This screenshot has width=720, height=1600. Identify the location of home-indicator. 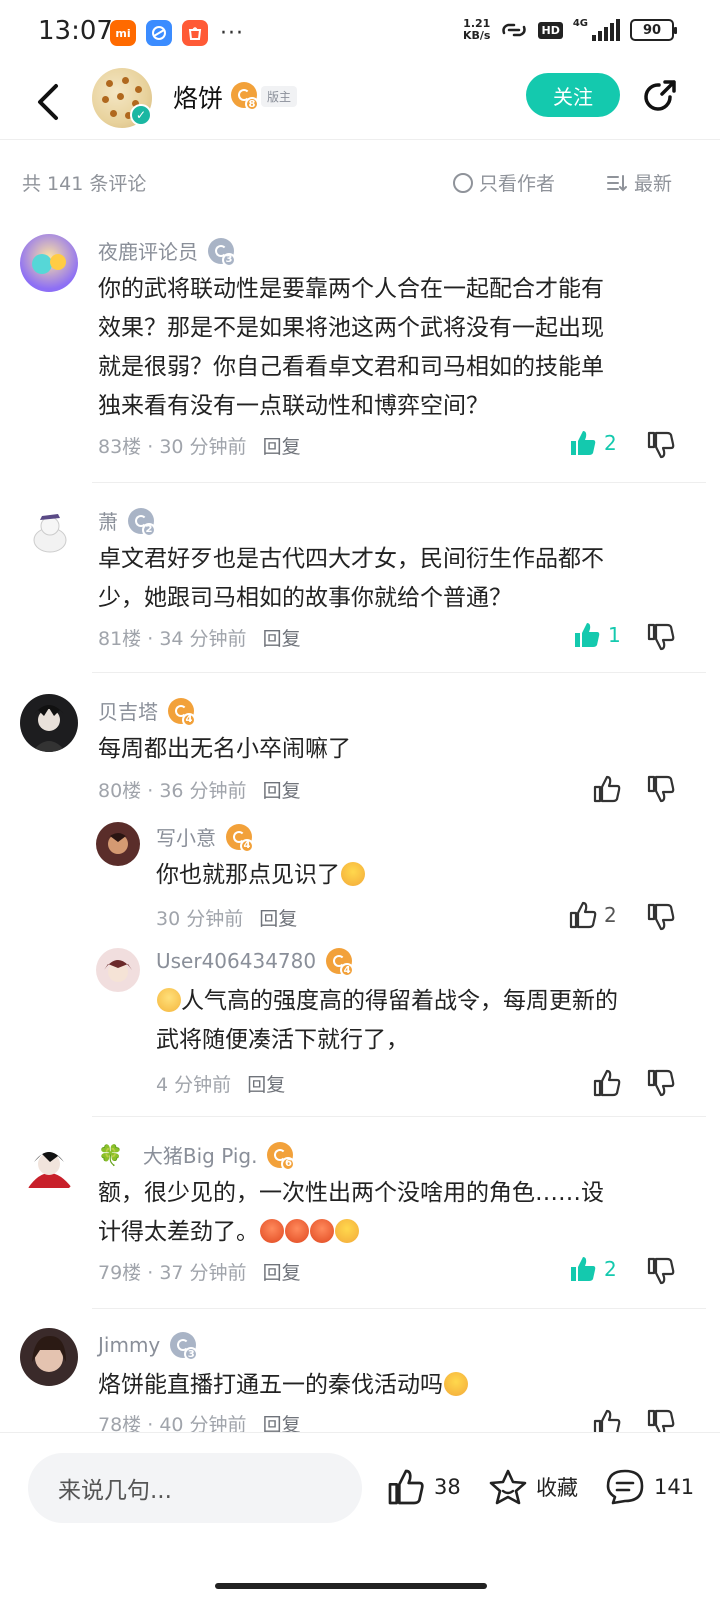
(351, 1586).